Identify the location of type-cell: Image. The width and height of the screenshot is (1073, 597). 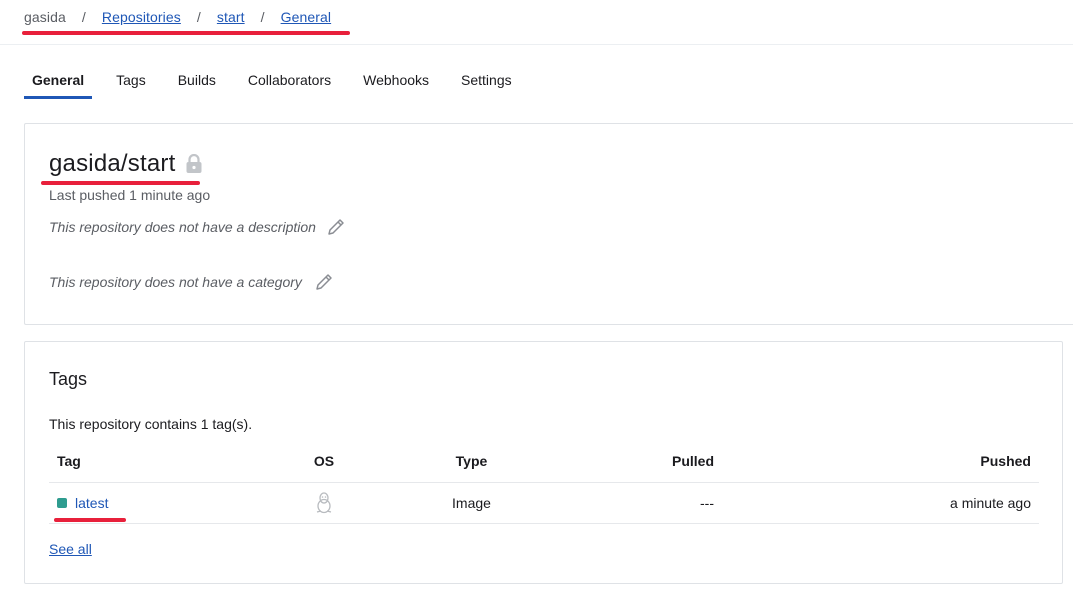
(471, 503).